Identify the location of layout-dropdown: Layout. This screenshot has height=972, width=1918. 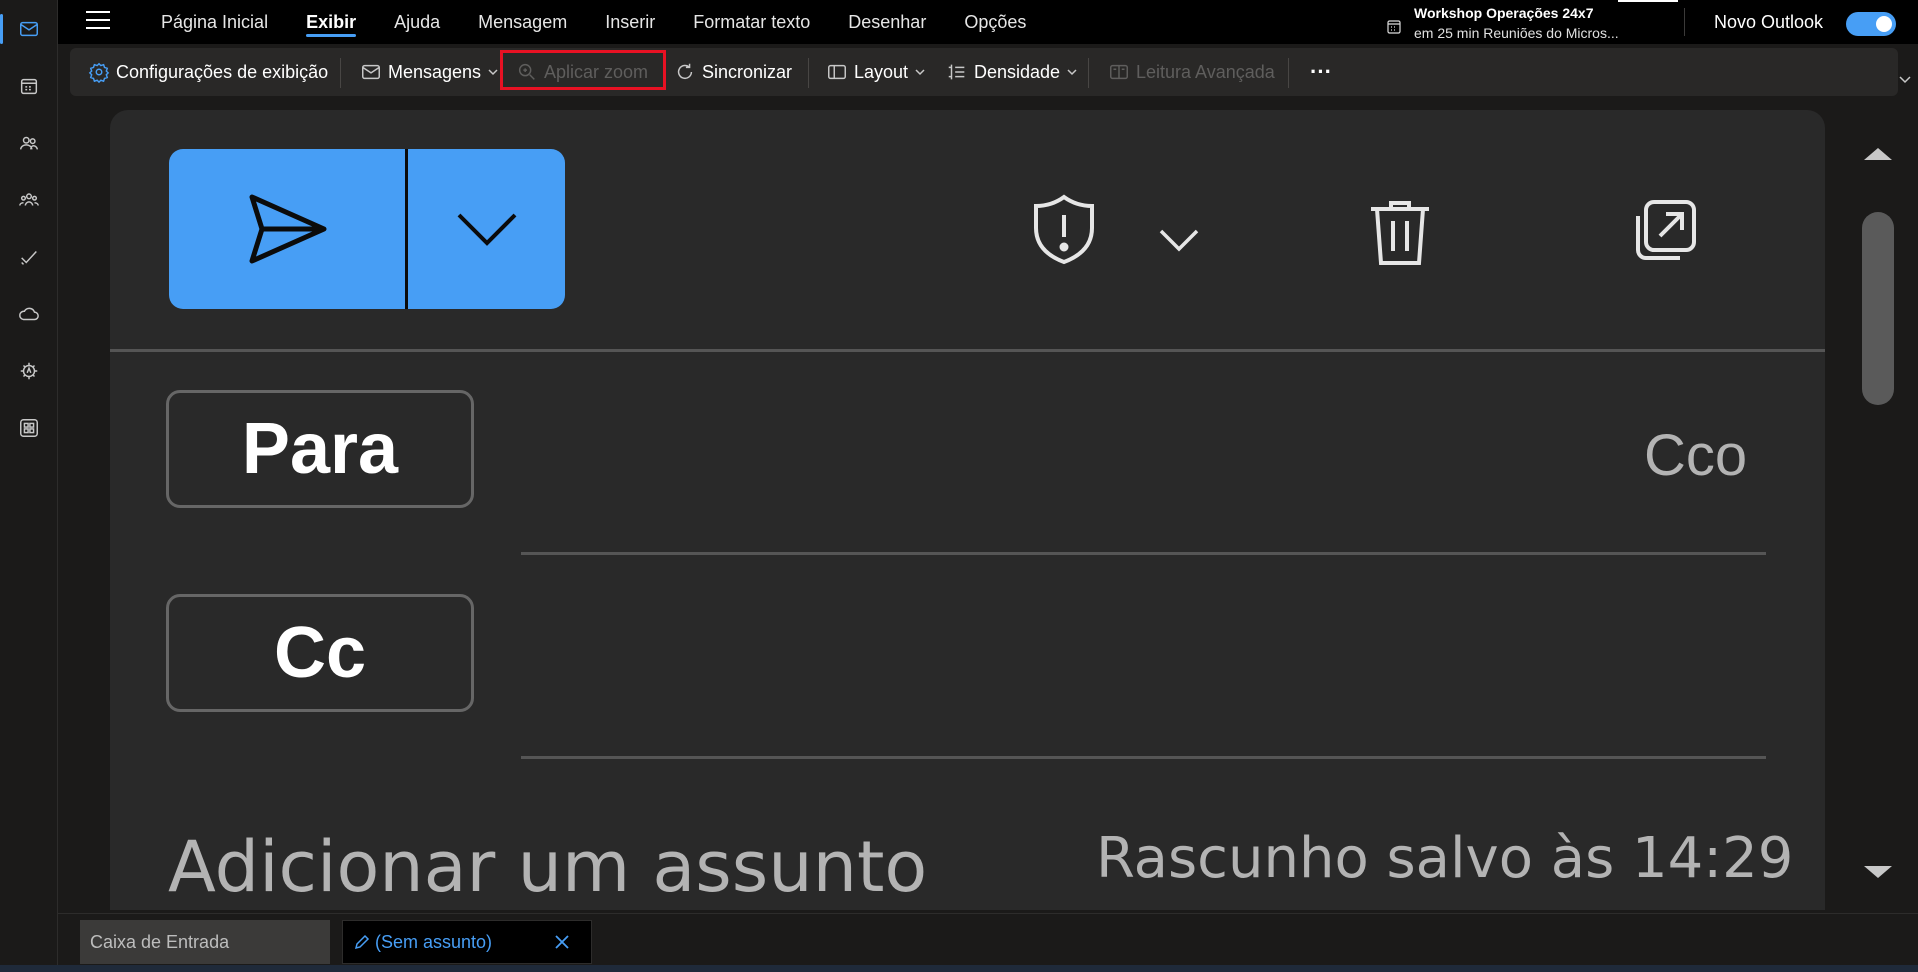
(876, 72).